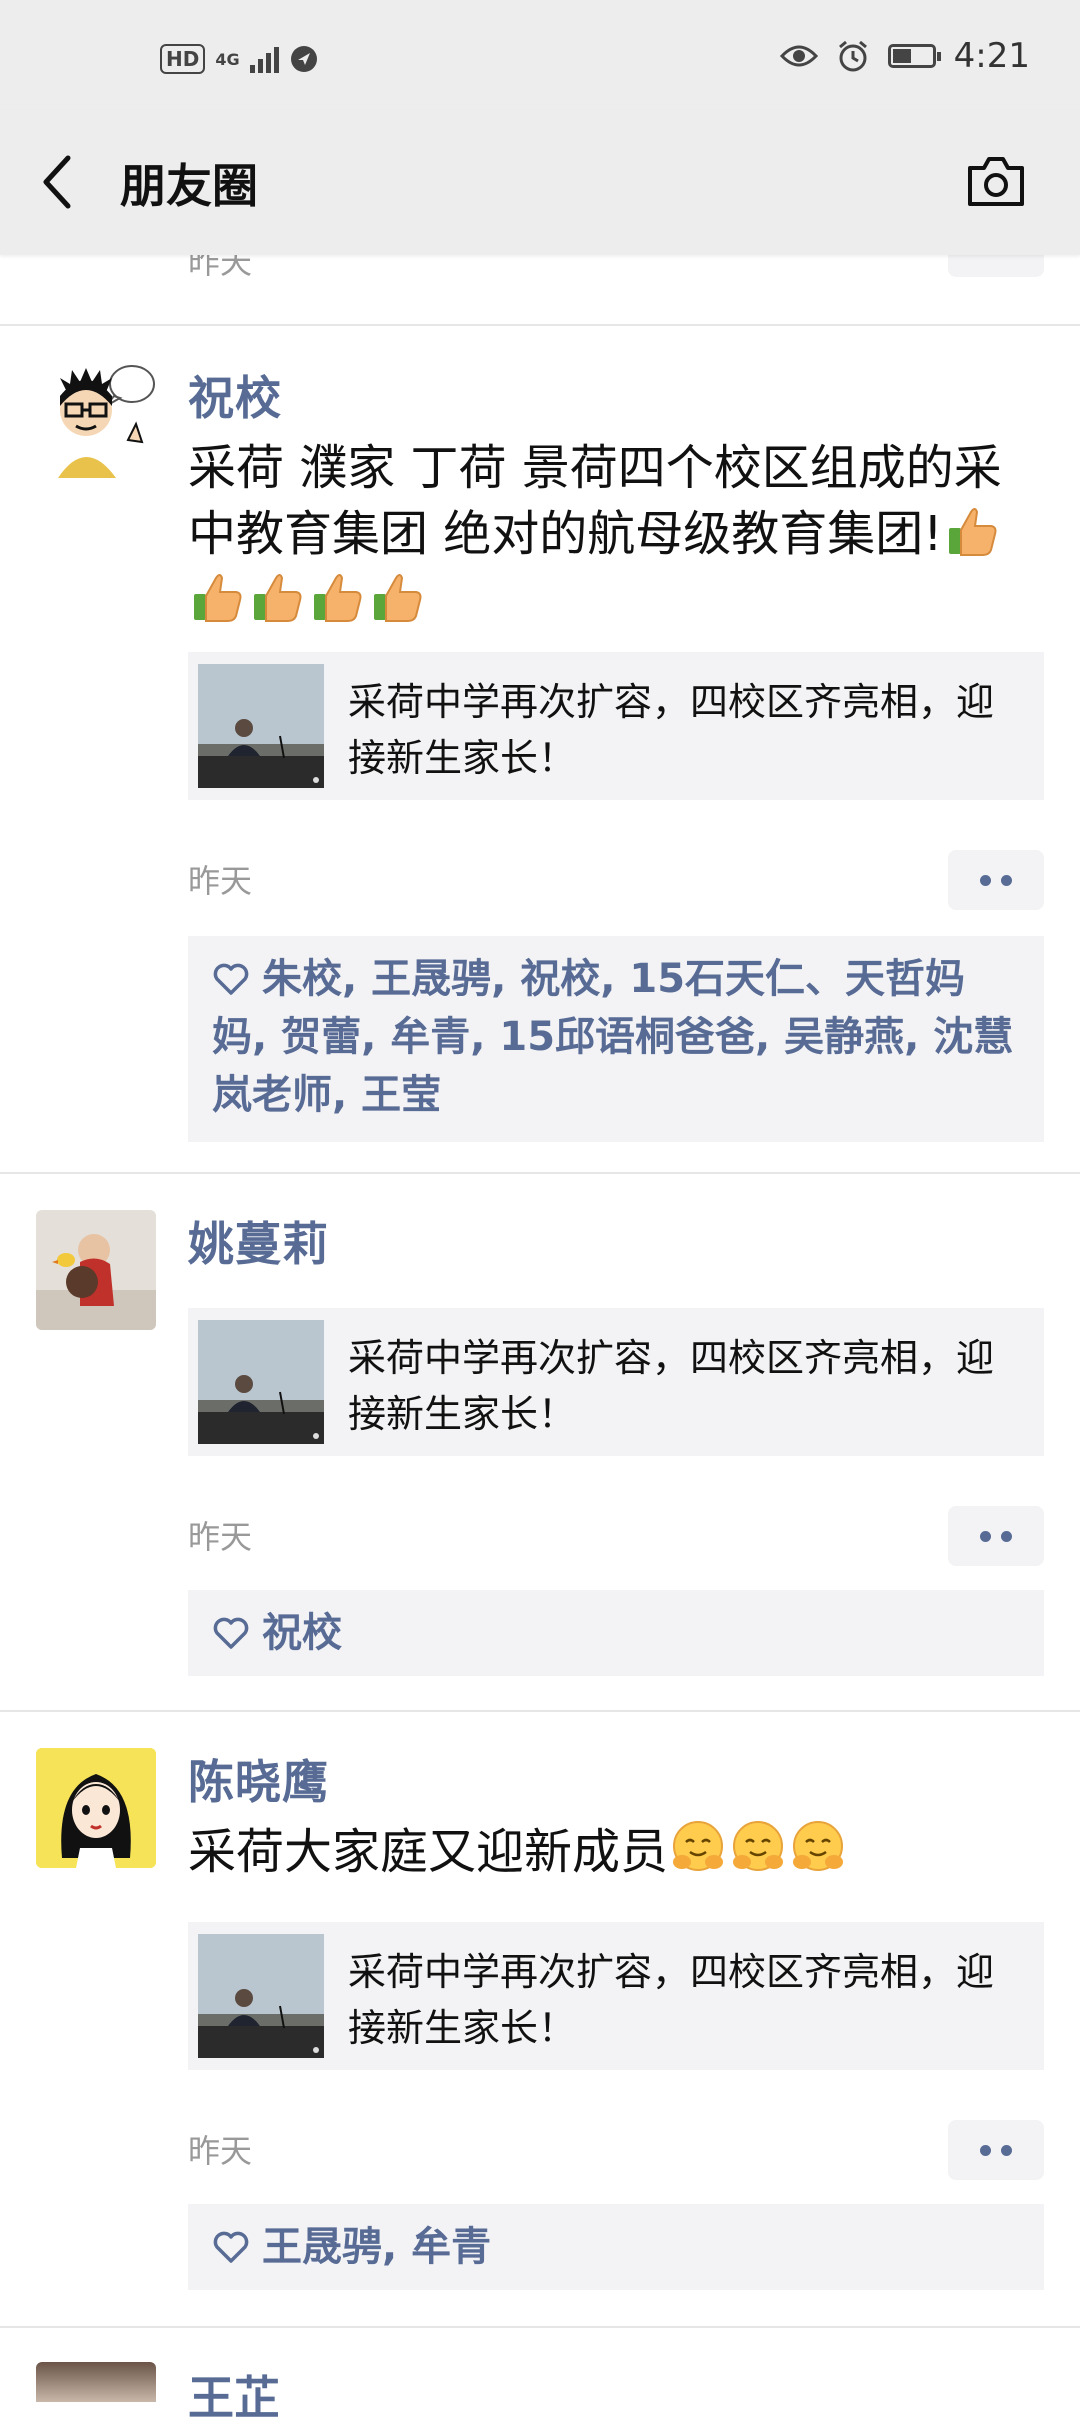 This screenshot has height=2428, width=1080. What do you see at coordinates (303, 59) in the screenshot?
I see `location-icon` at bounding box center [303, 59].